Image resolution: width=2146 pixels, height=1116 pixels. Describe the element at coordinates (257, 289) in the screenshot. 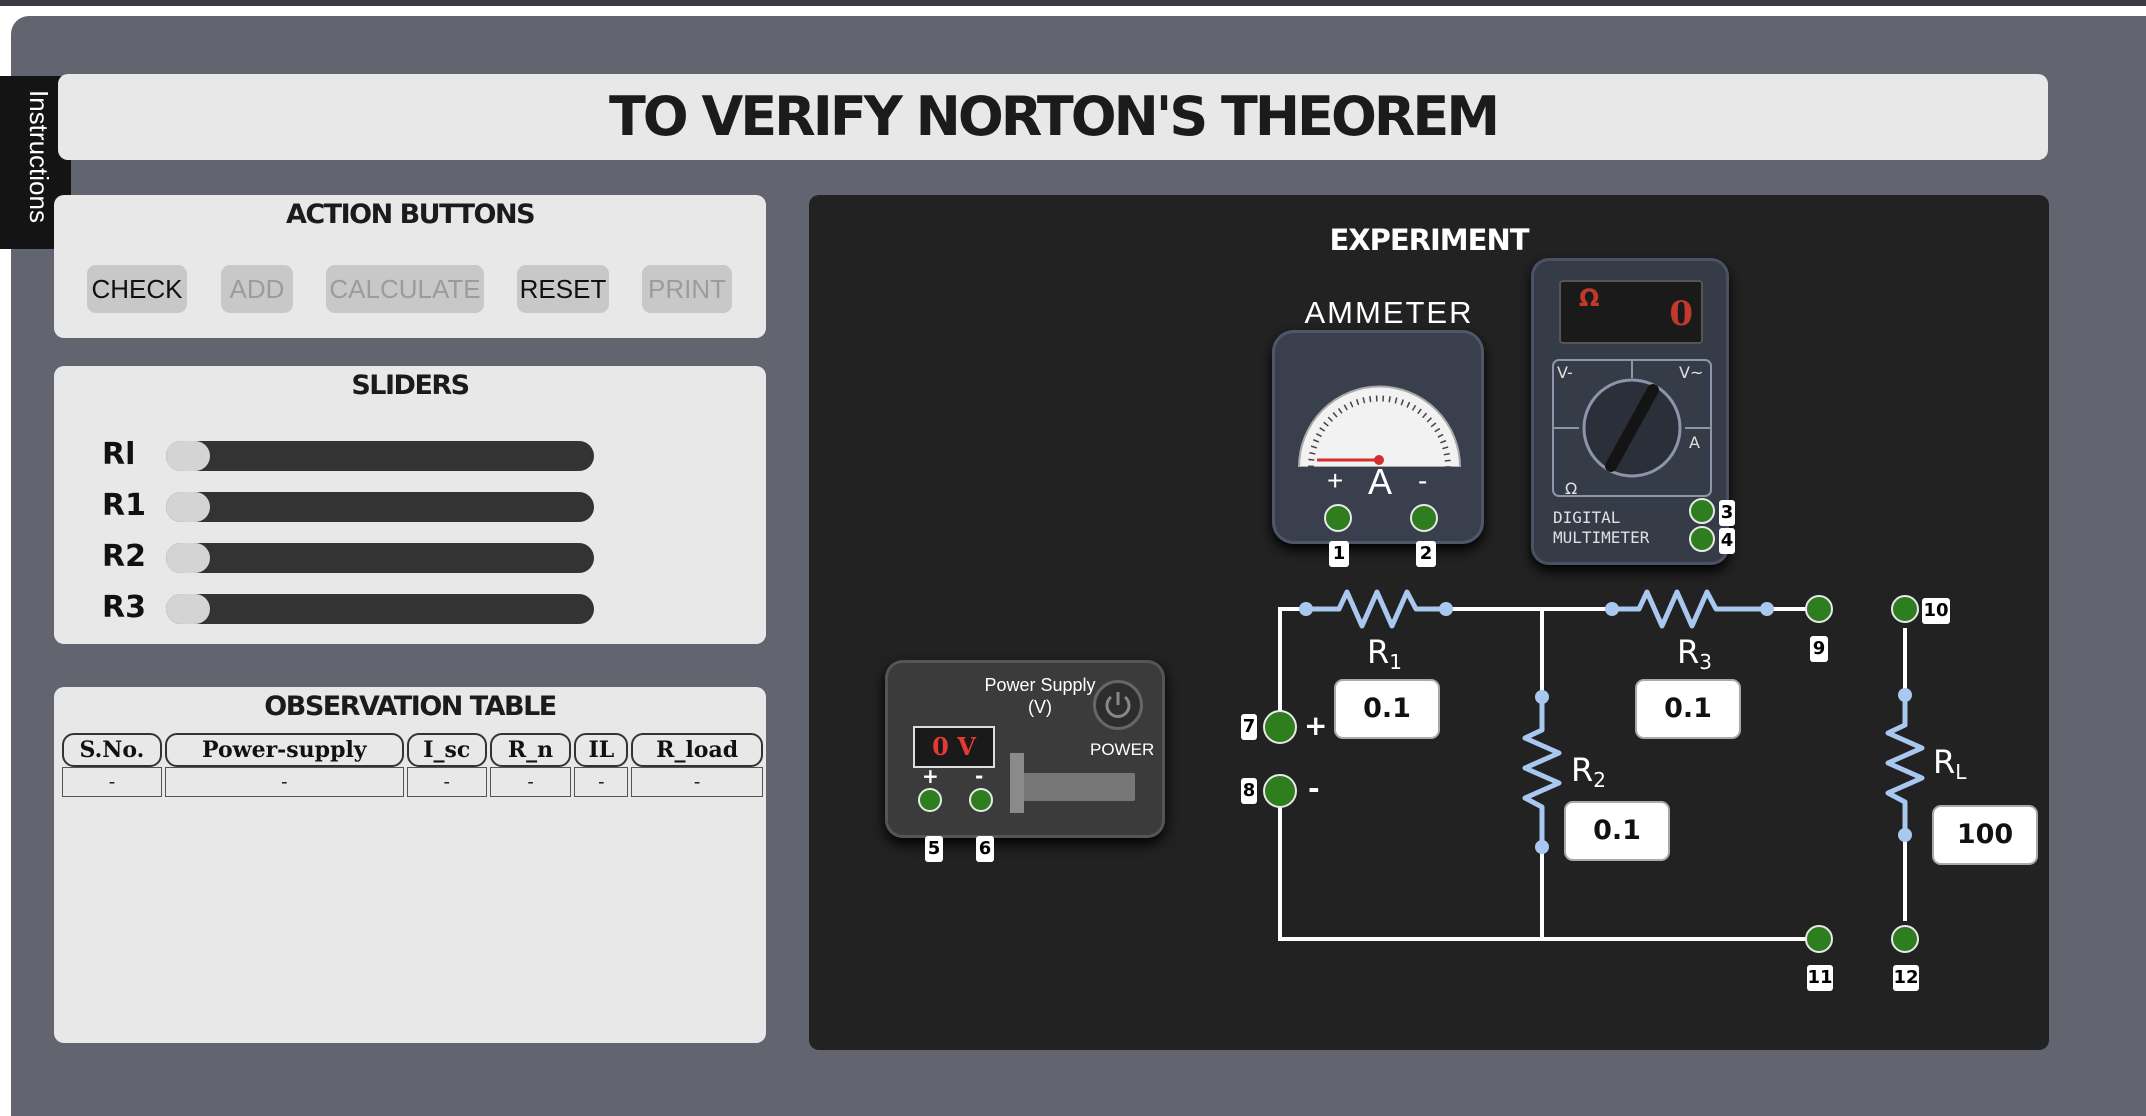

I see `add-button: ADD` at that location.